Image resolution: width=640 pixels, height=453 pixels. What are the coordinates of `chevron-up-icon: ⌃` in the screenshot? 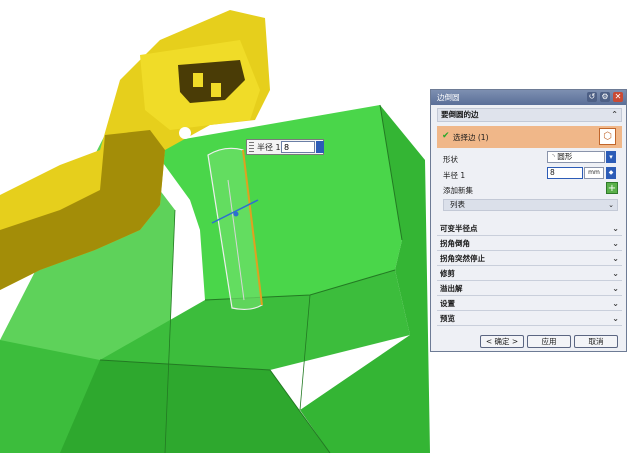 It's located at (614, 114).